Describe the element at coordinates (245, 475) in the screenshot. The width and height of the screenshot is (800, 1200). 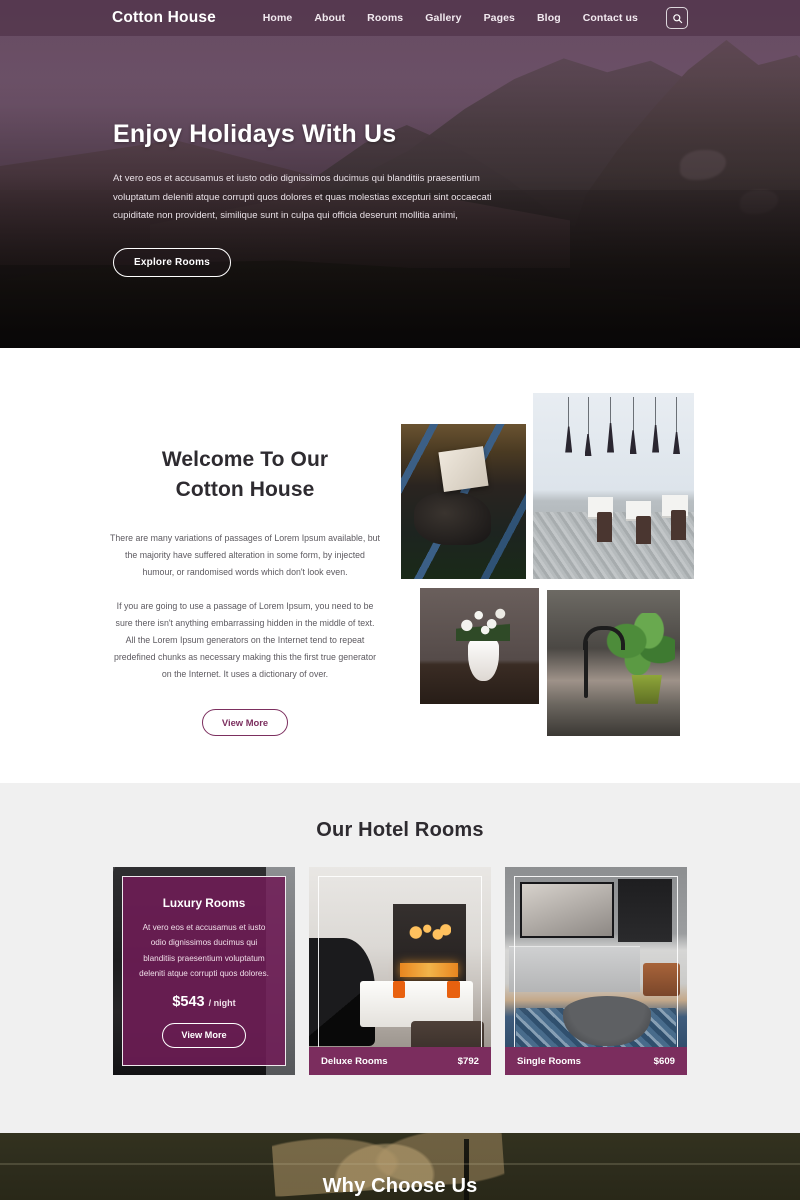
I see `welcome-title: Welcome To Our Cotton House` at that location.